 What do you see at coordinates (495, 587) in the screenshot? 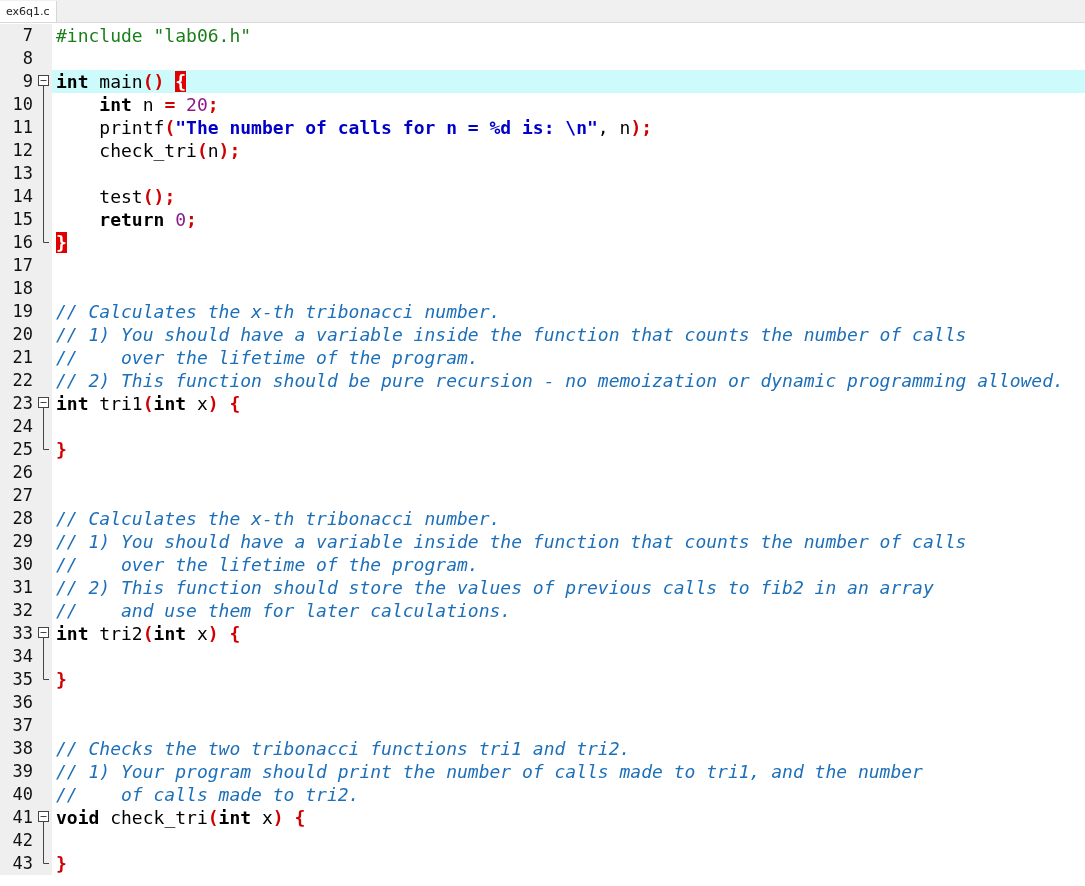
I see `code-line: // 2) This function should store the values of previous calls to fib2 in an array` at bounding box center [495, 587].